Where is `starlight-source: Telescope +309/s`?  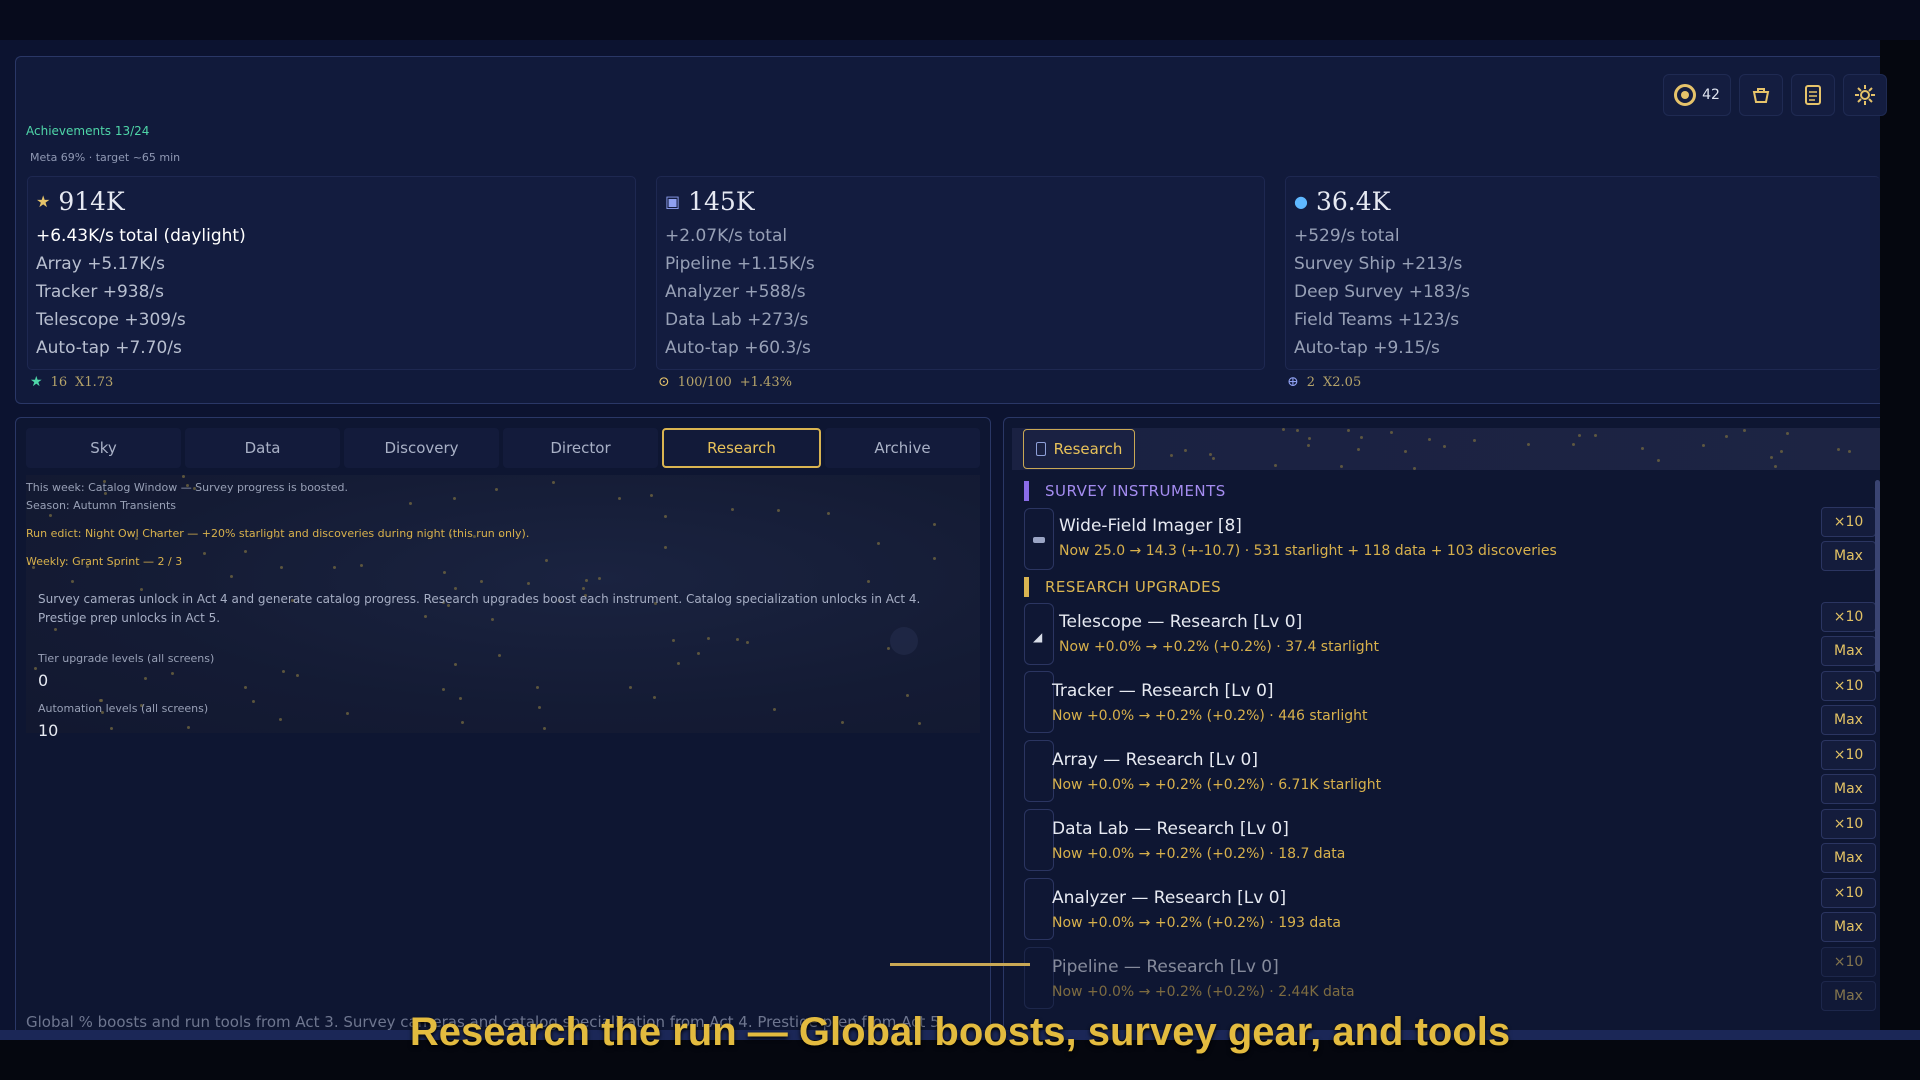
starlight-source: Telescope +309/s is located at coordinates (111, 320).